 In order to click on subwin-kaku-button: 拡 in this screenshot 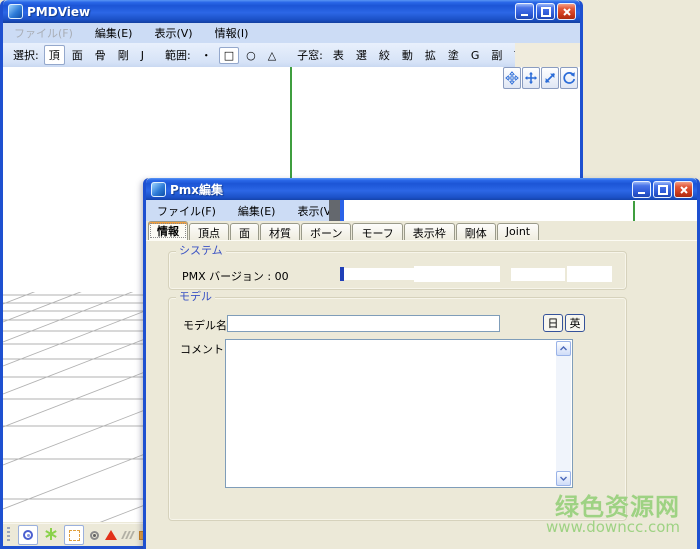, I will do `click(430, 55)`.